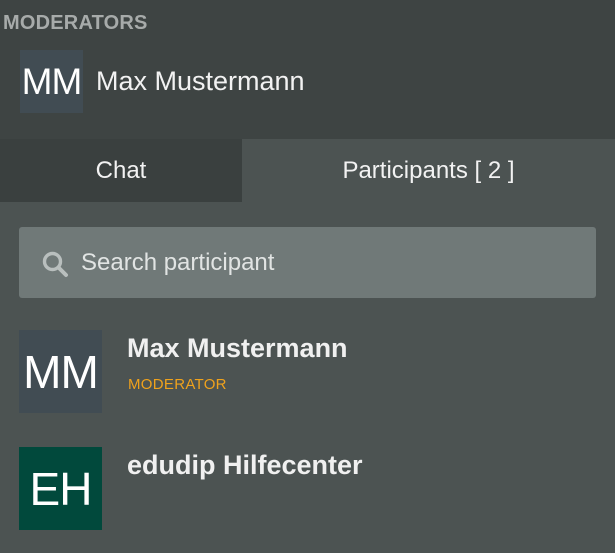 The image size is (615, 553). I want to click on tab-participants: Participants [ 2 ], so click(428, 170).